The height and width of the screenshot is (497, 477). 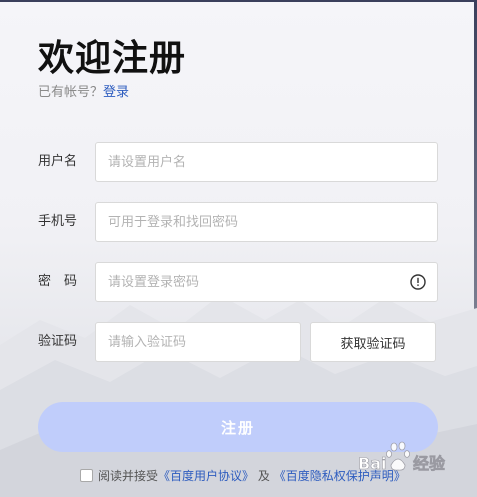 I want to click on svg-text: Bai, so click(x=372, y=463).